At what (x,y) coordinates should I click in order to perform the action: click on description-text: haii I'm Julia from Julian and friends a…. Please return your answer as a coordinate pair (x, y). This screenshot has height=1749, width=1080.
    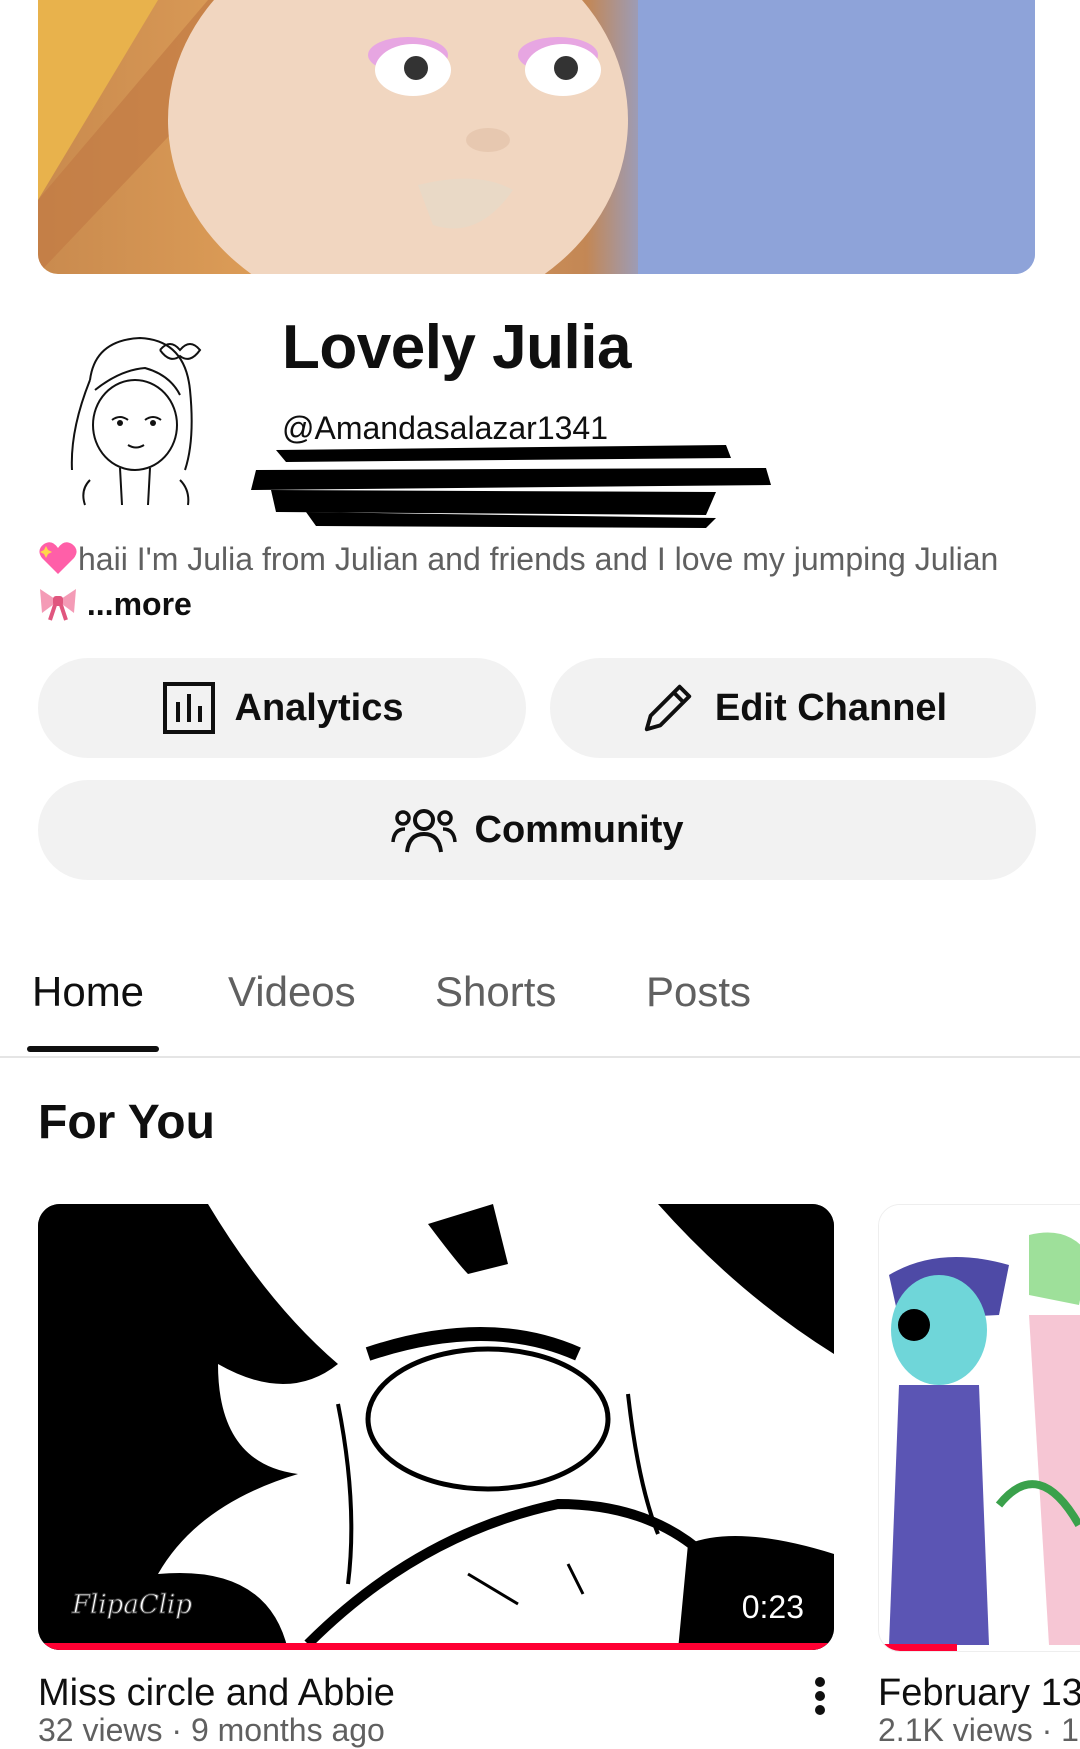
    Looking at the image, I should click on (538, 559).